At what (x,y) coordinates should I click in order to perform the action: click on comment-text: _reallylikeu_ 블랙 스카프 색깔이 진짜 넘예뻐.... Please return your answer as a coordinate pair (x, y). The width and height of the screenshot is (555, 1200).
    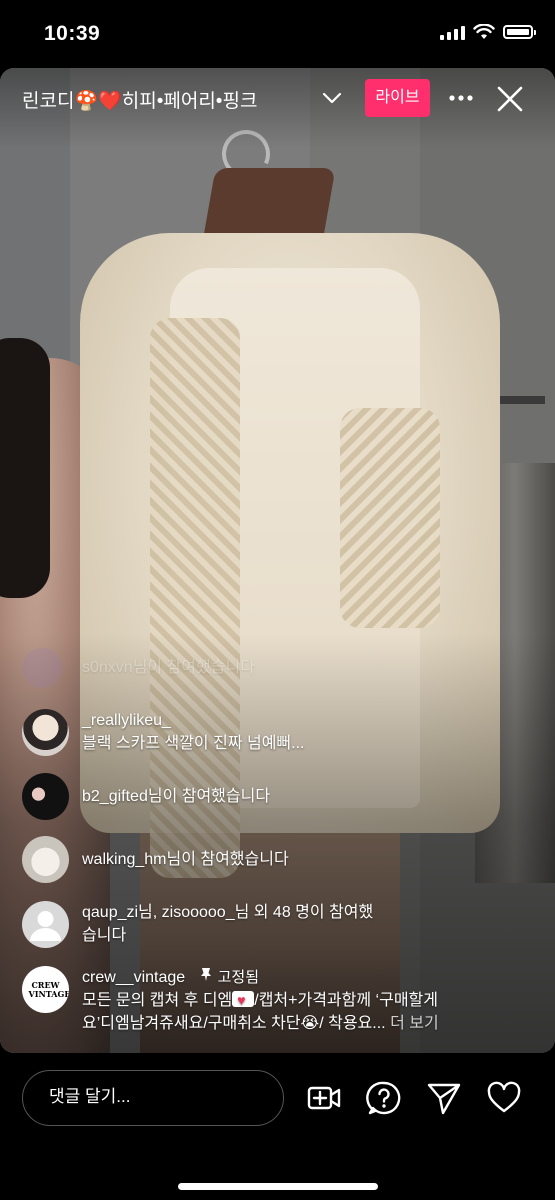
    Looking at the image, I should click on (302, 732).